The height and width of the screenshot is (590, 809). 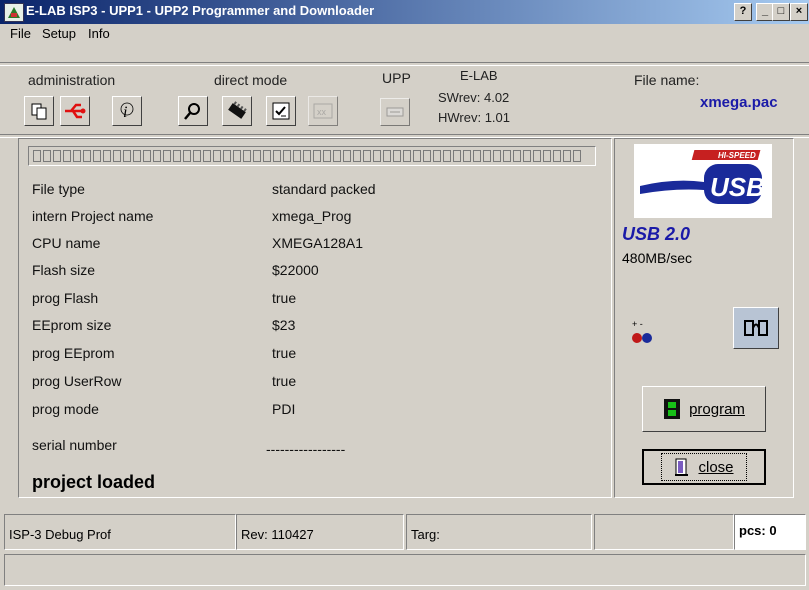 What do you see at coordinates (743, 12) in the screenshot?
I see `help-button: ?` at bounding box center [743, 12].